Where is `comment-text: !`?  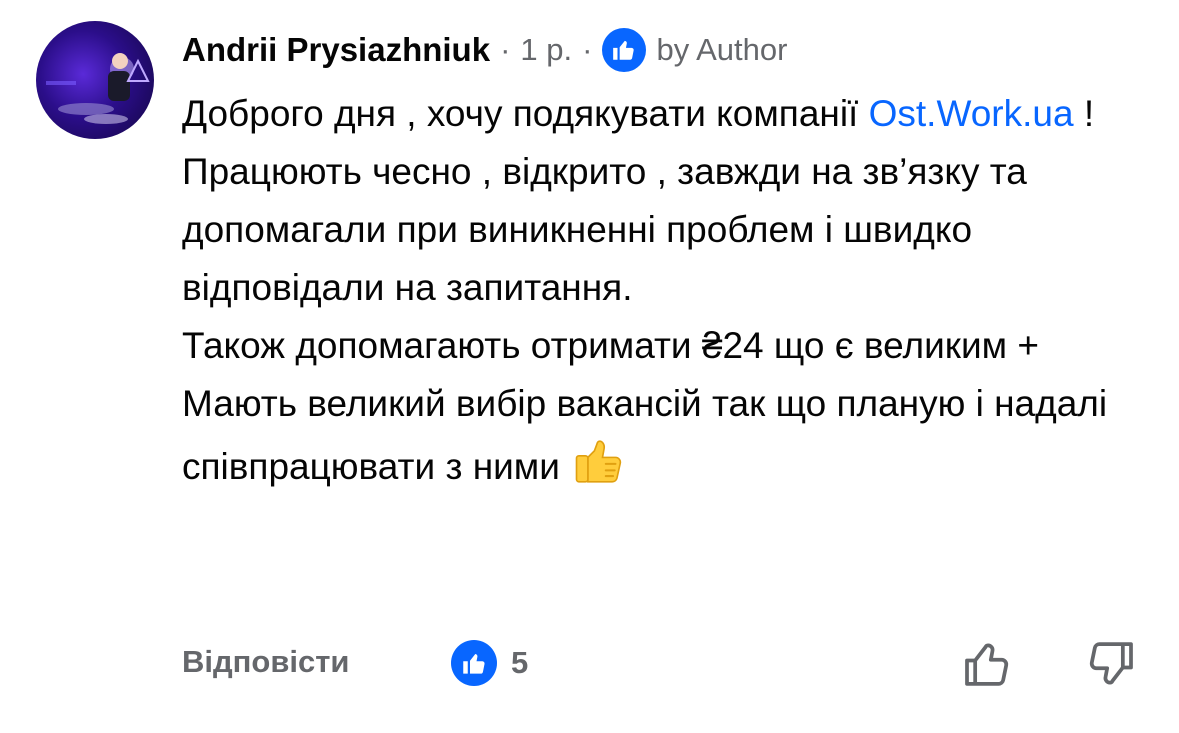 comment-text: ! is located at coordinates (1084, 113).